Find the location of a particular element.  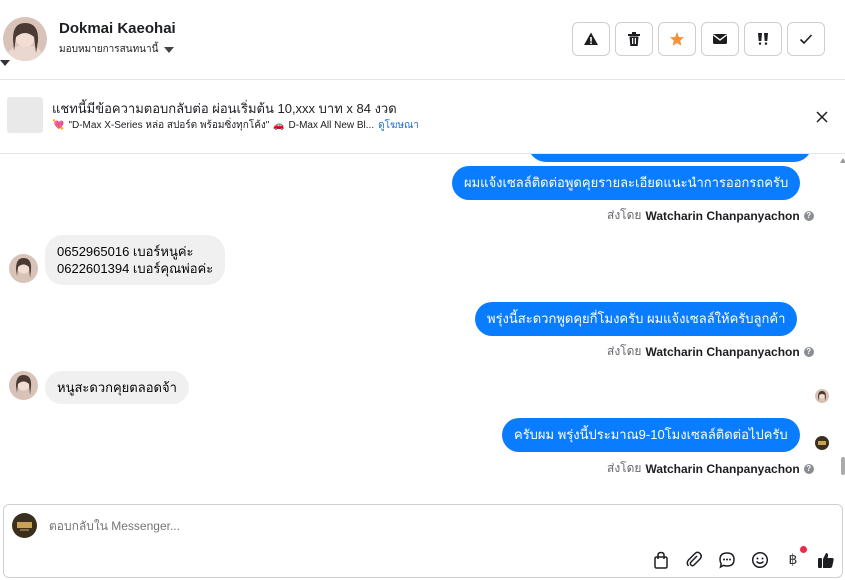

heart-icon: 💘 is located at coordinates (58, 125).